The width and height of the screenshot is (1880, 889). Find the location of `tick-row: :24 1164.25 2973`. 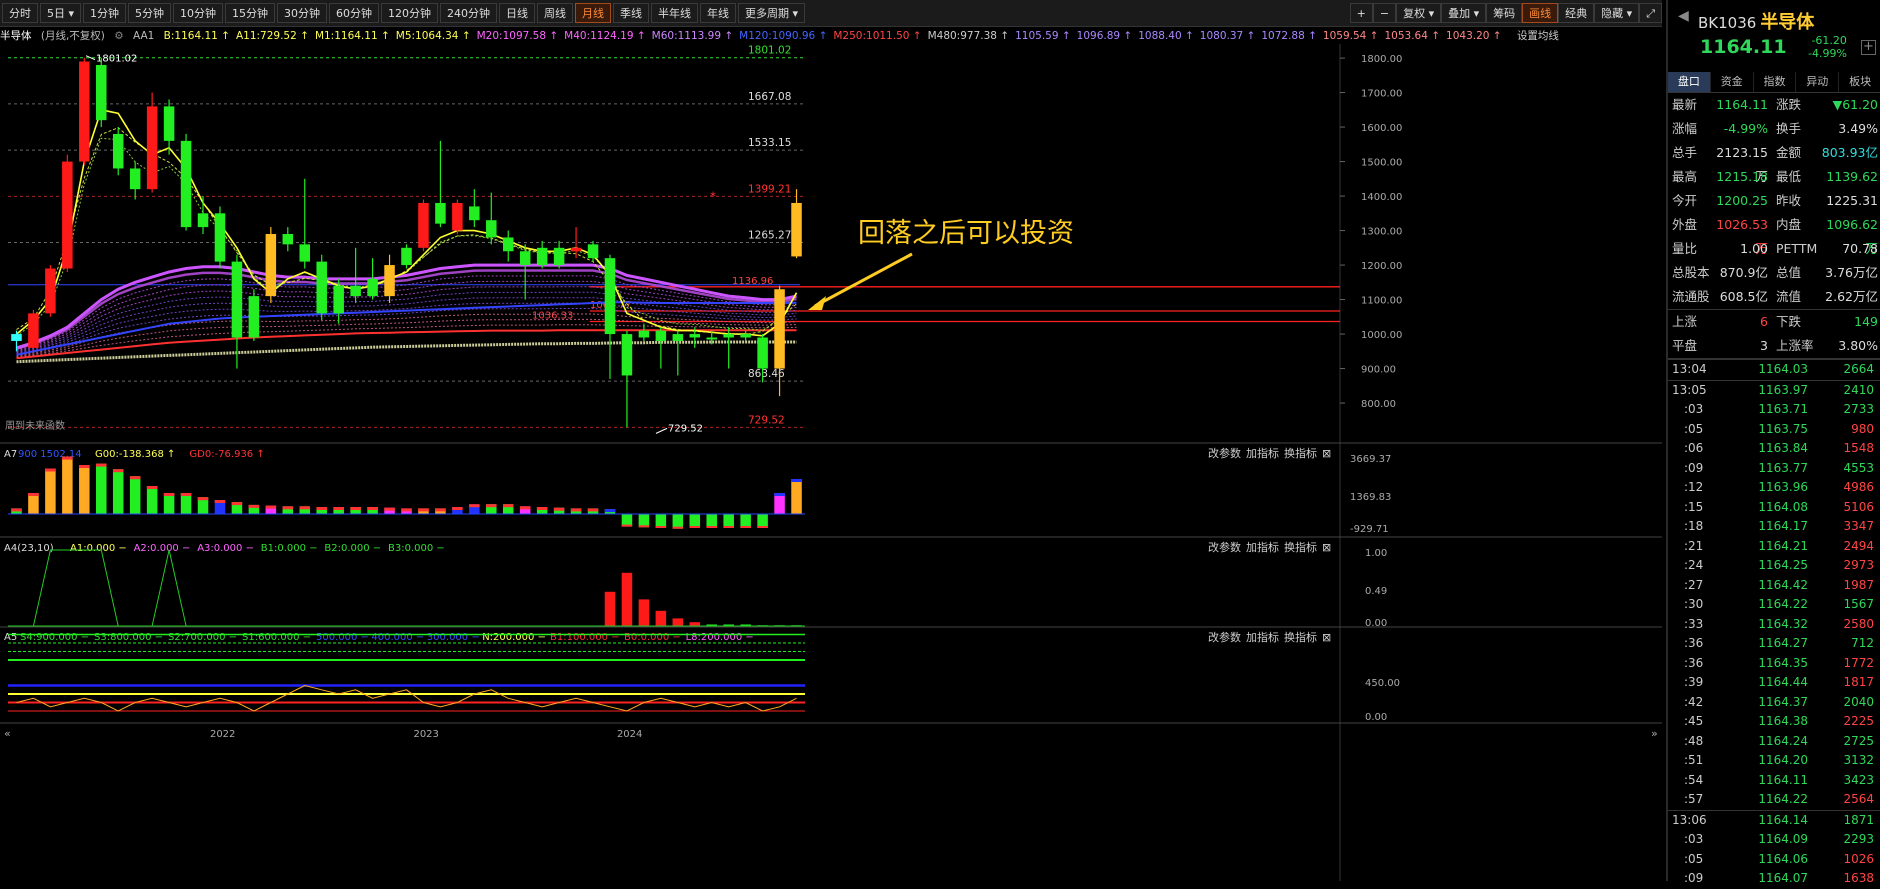

tick-row: :24 1164.25 2973 is located at coordinates (1774, 566).